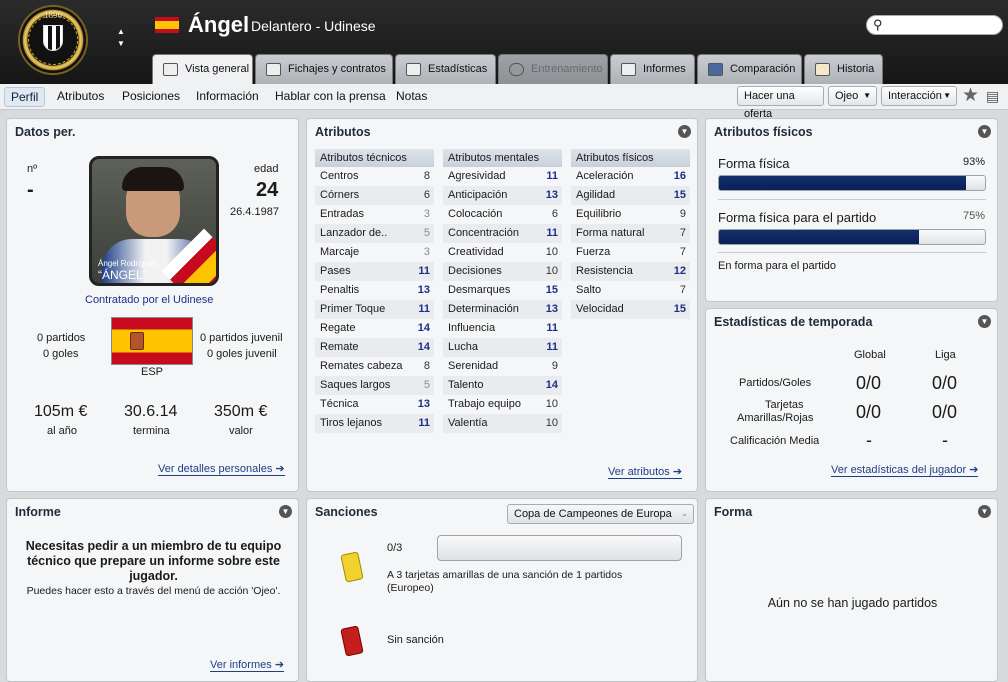 This screenshot has height=682, width=1008. What do you see at coordinates (630, 158) in the screenshot?
I see `physical-header: Atributos físicos` at bounding box center [630, 158].